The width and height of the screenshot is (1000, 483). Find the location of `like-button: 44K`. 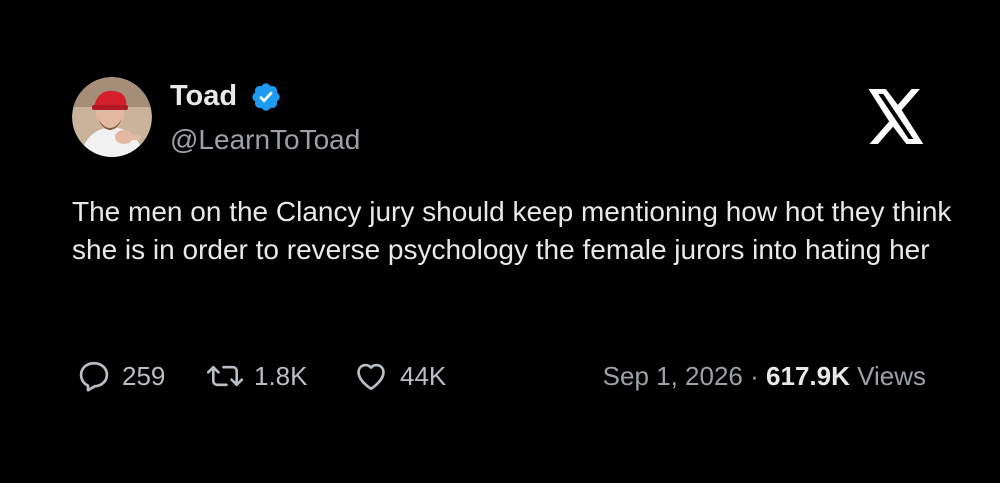

like-button: 44K is located at coordinates (399, 376).